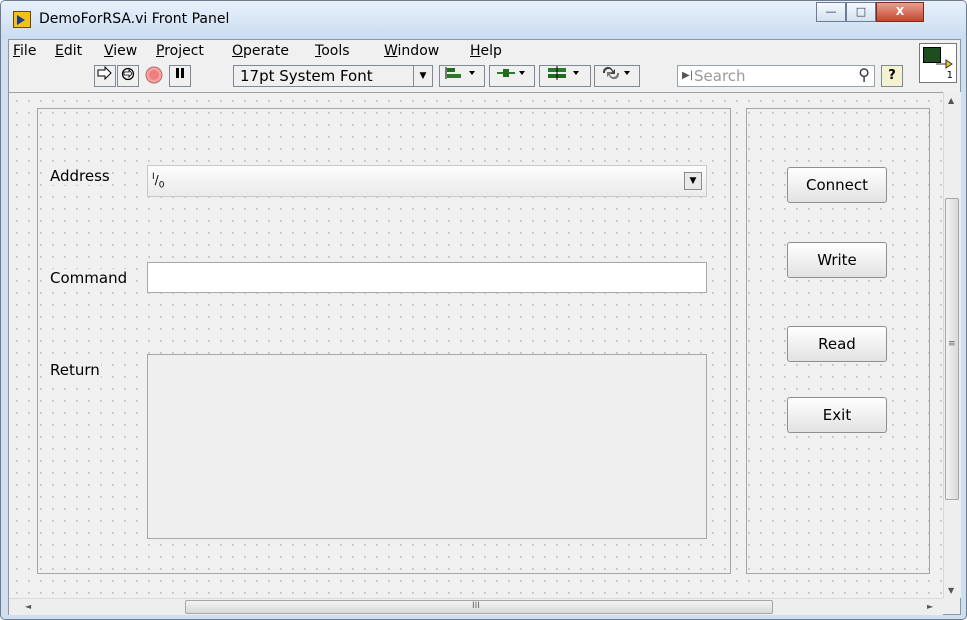 This screenshot has height=620, width=967. I want to click on abort-icon, so click(154, 75).